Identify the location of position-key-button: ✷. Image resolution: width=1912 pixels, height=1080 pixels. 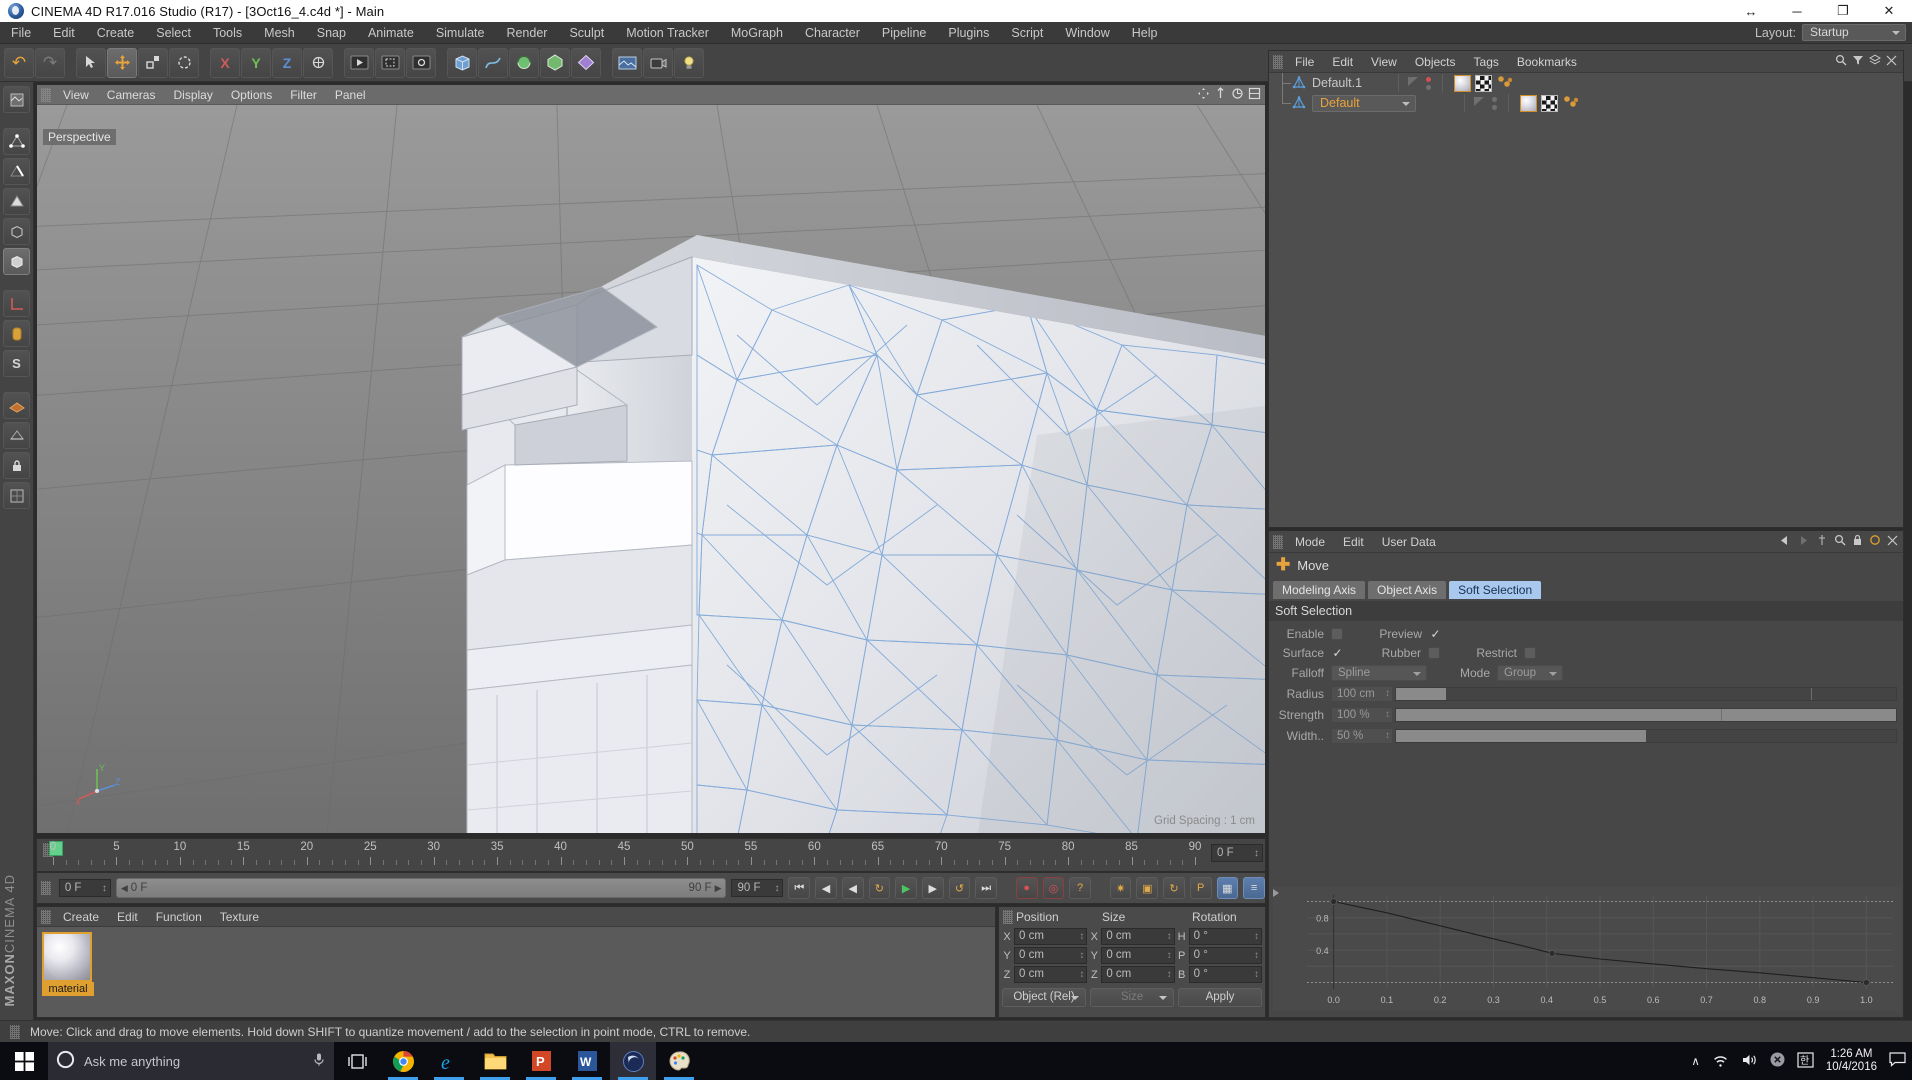
(1120, 888).